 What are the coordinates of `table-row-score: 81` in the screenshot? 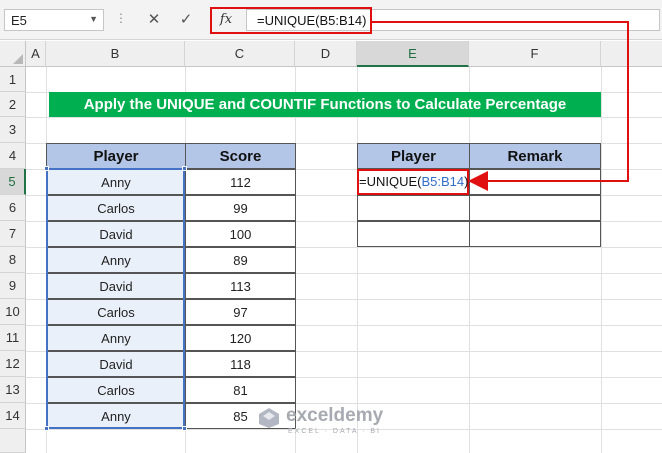 It's located at (240, 390).